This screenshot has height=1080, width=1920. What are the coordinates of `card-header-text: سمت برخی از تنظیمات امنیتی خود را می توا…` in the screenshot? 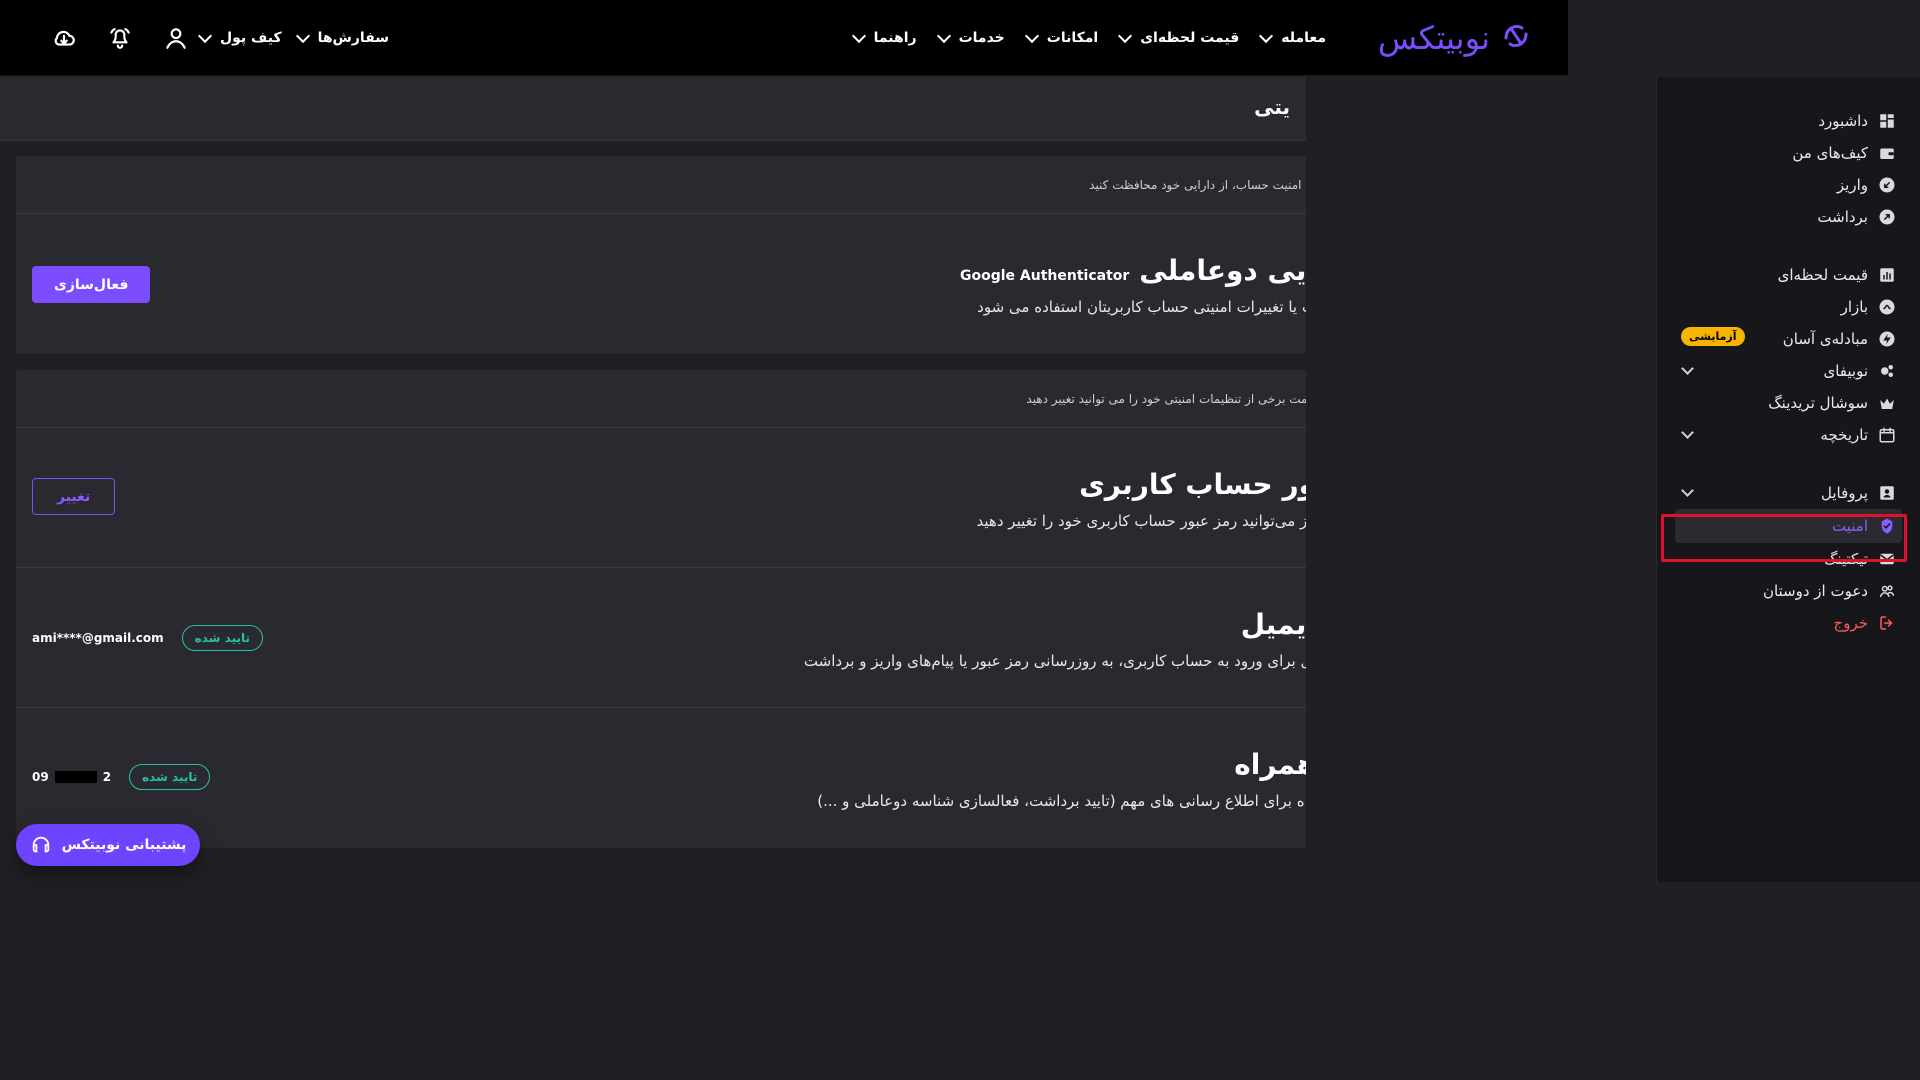 It's located at (1166, 398).